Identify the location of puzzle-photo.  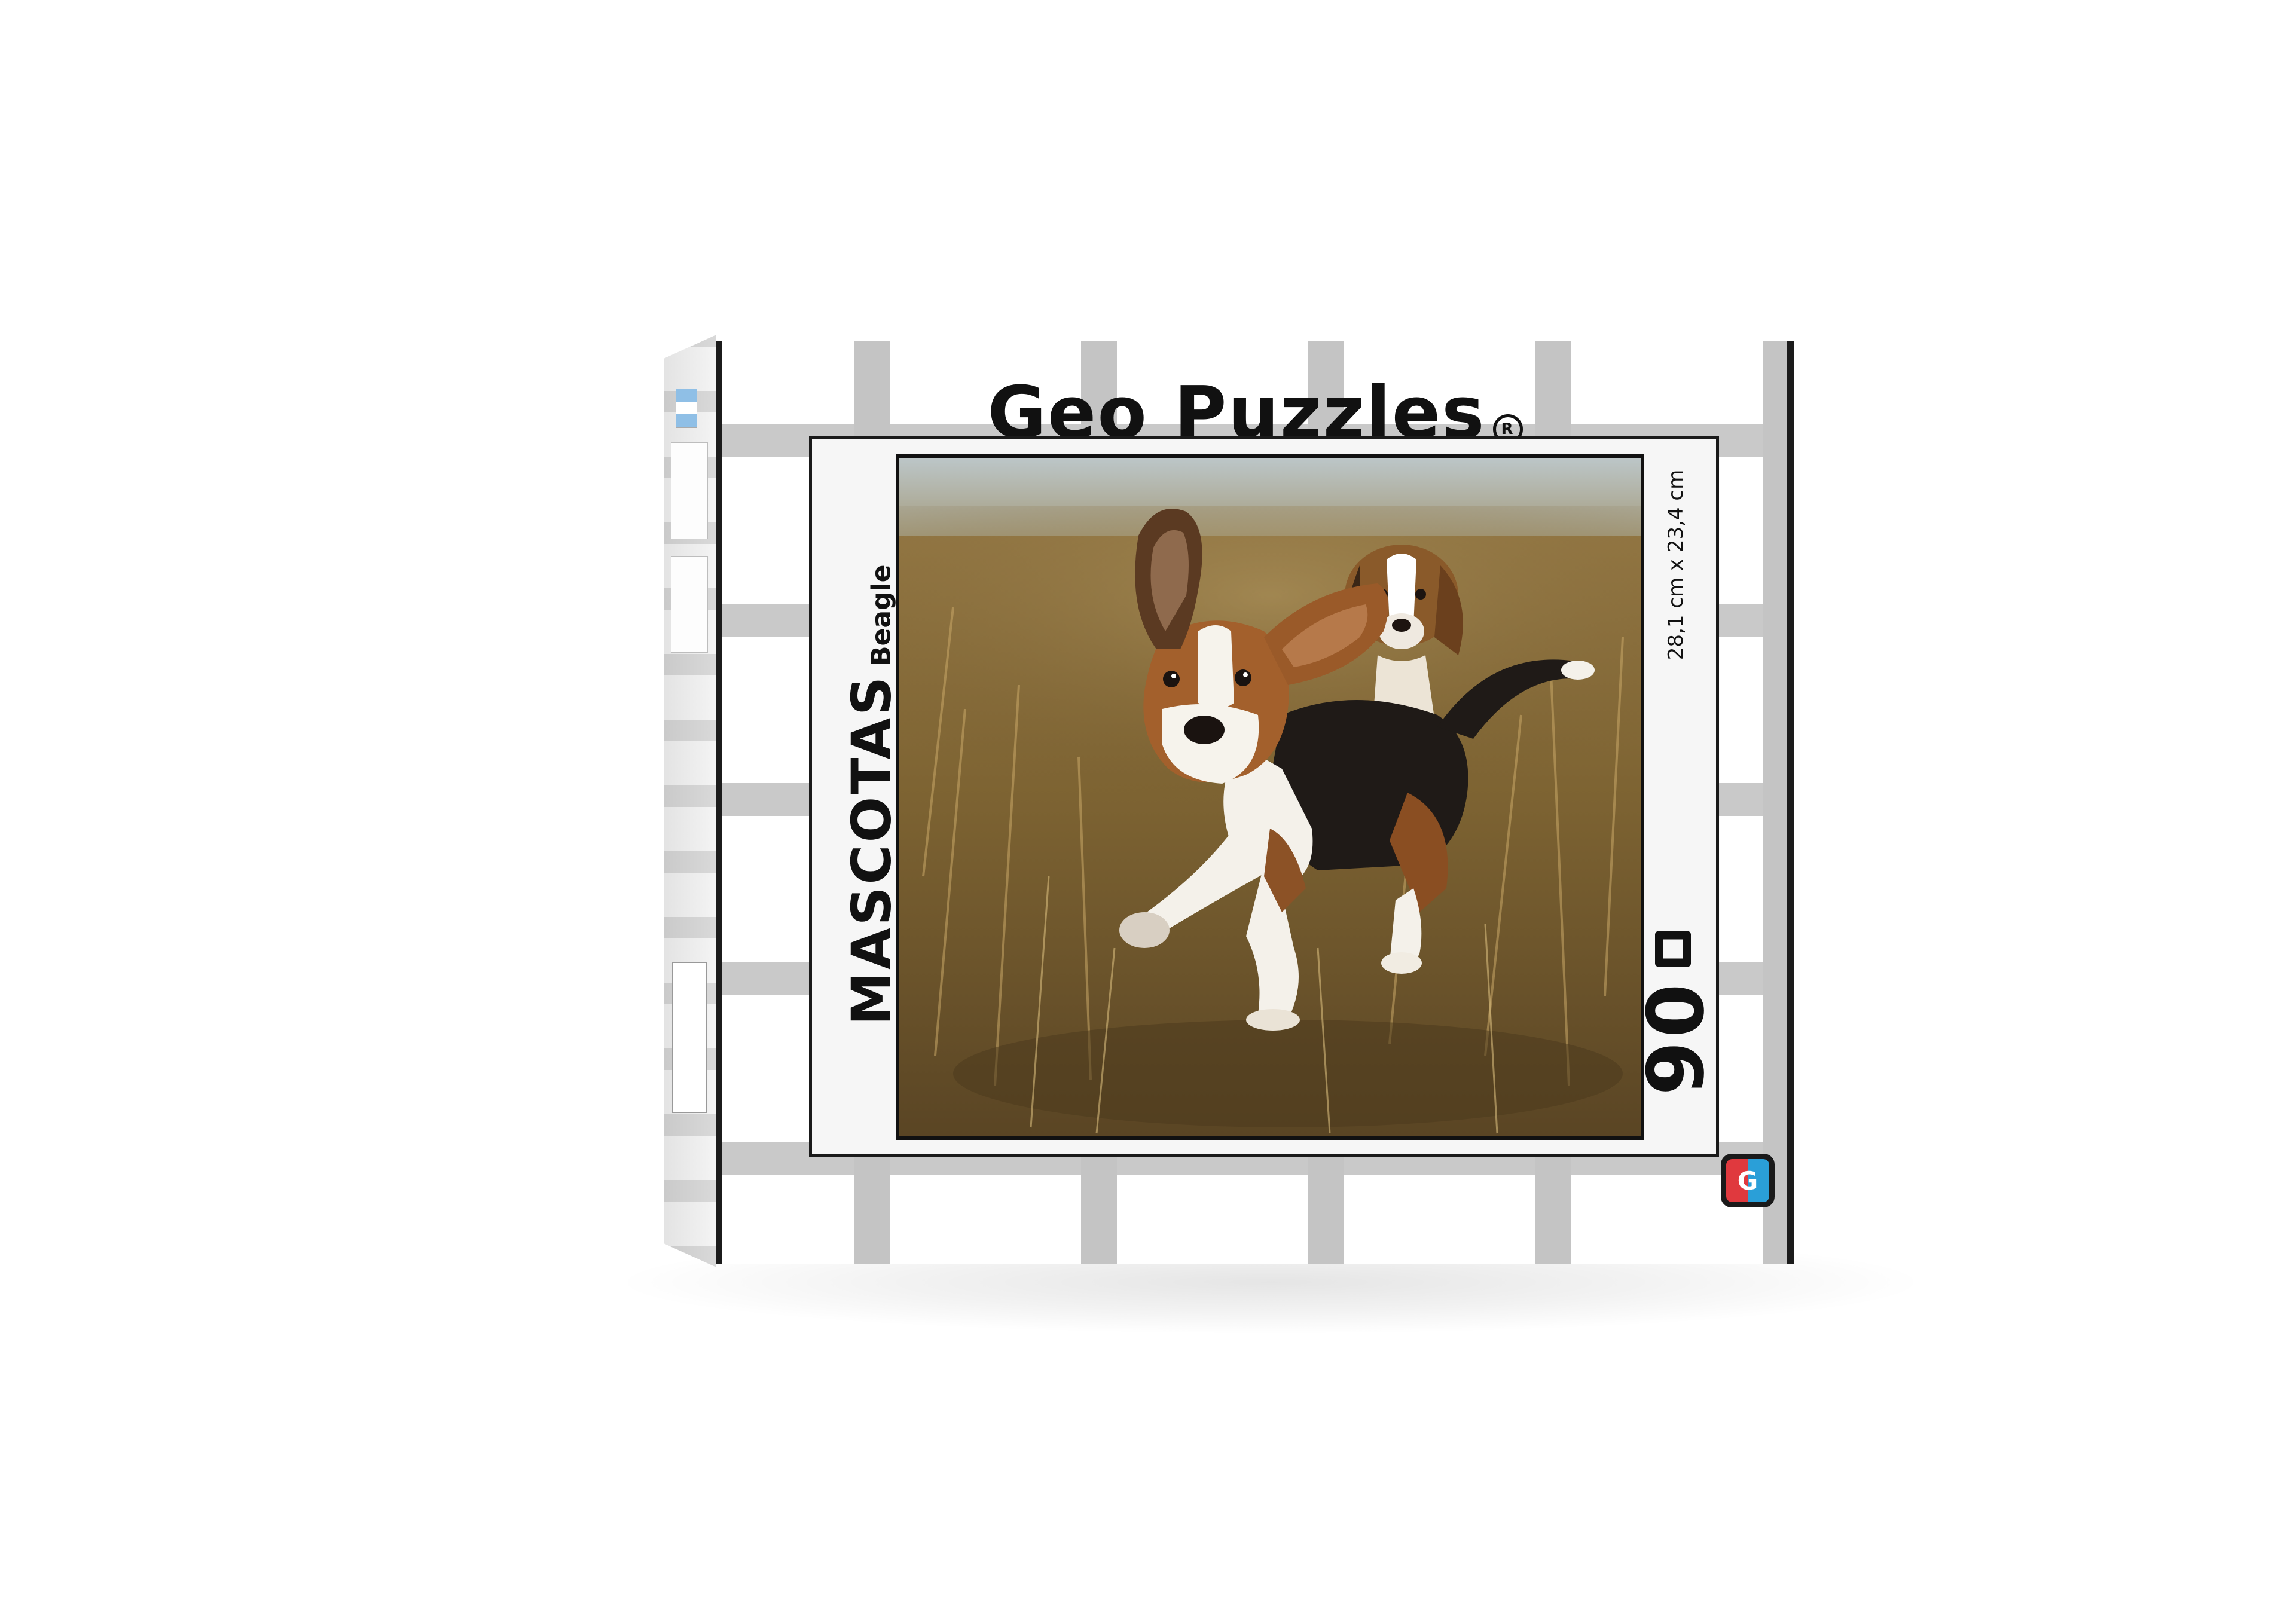
(1270, 797).